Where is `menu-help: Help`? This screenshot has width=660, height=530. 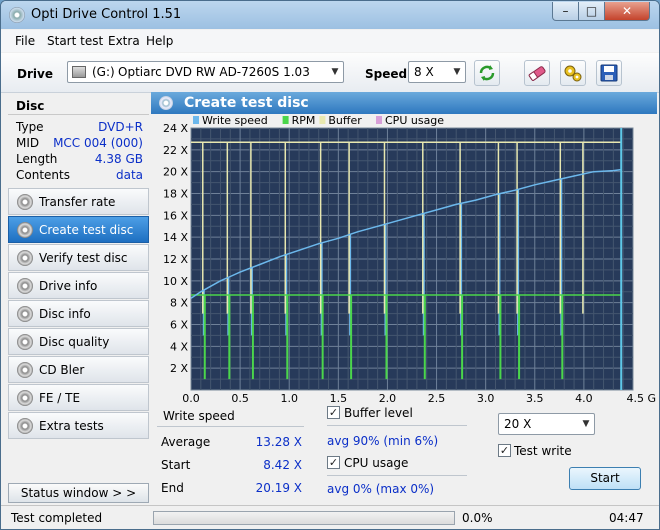 menu-help: Help is located at coordinates (159, 41).